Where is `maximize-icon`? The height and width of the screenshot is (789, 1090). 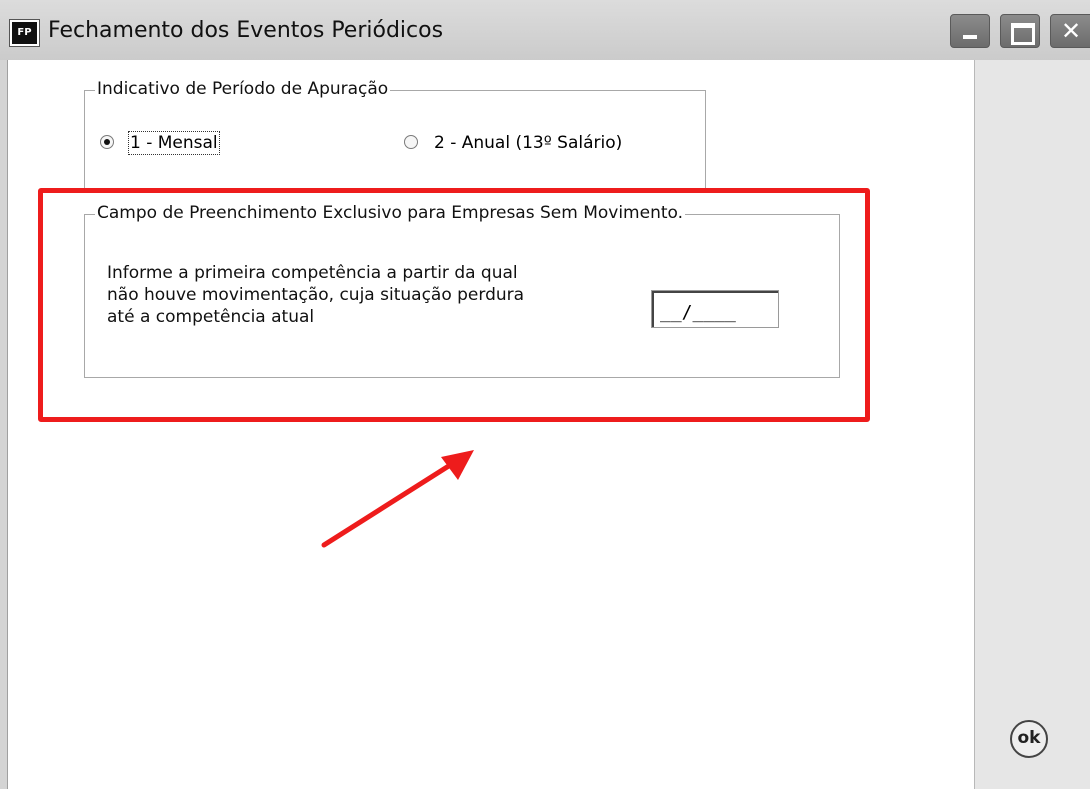 maximize-icon is located at coordinates (1023, 34).